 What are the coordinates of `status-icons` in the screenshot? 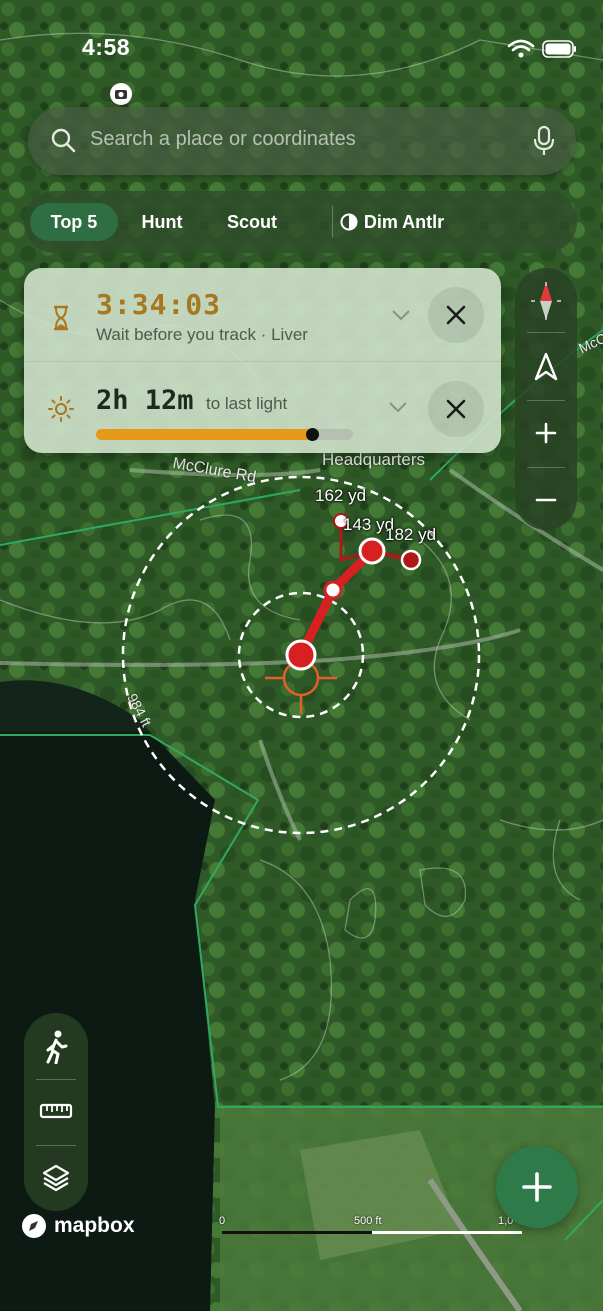 It's located at (541, 48).